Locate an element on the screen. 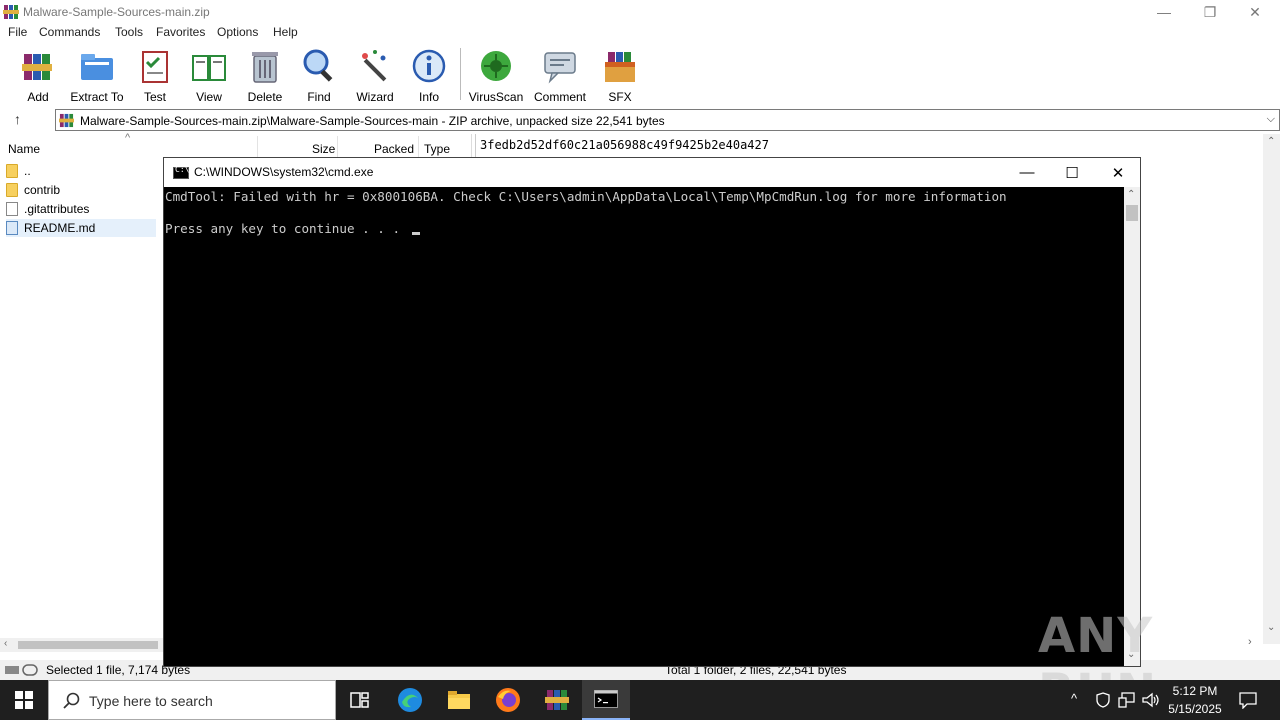 The image size is (1280, 720). notifications-icon is located at coordinates (1248, 700).